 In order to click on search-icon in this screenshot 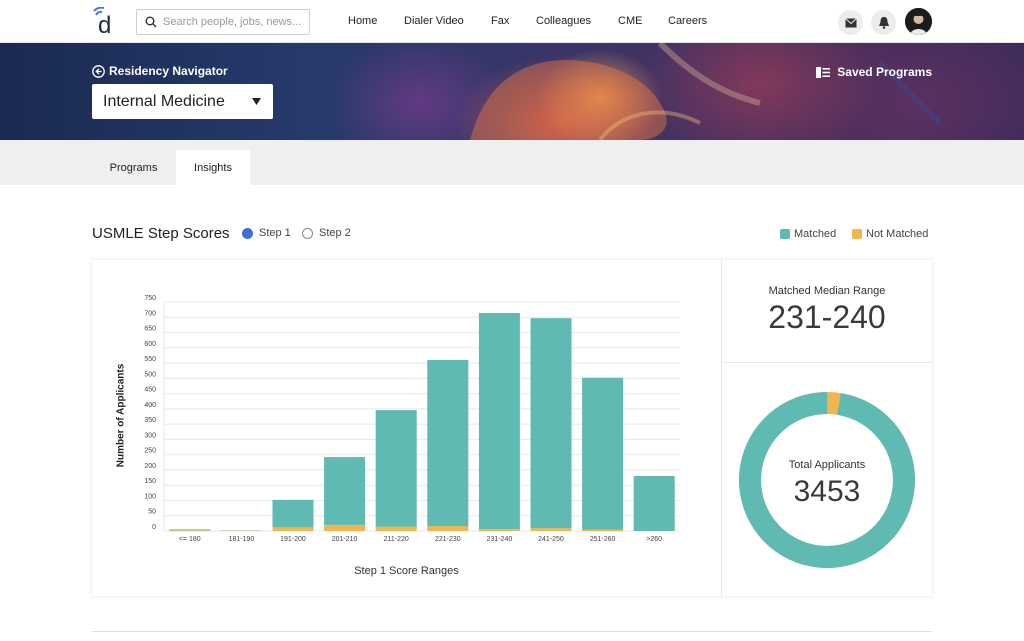, I will do `click(151, 22)`.